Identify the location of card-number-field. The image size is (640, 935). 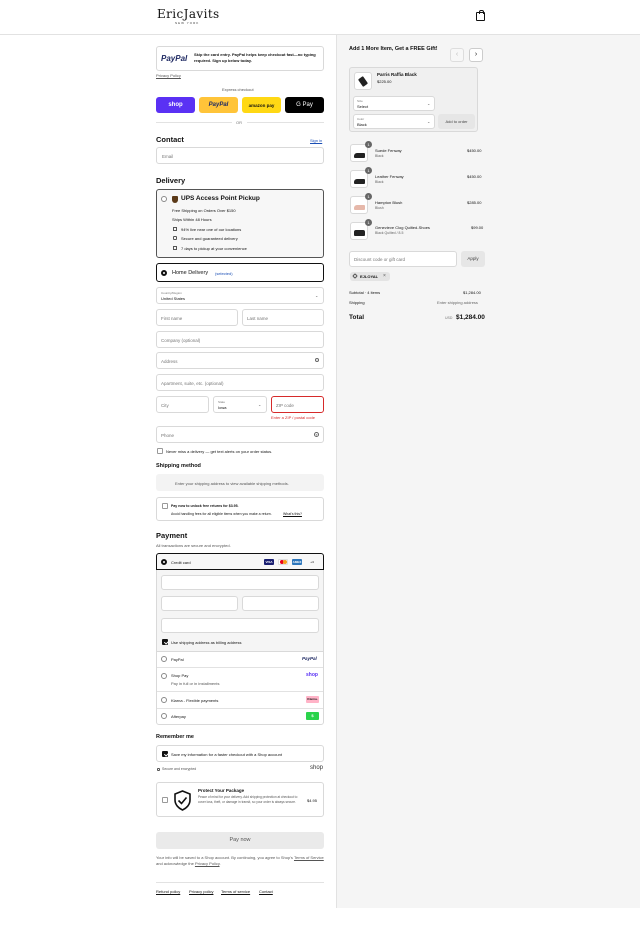
(240, 582).